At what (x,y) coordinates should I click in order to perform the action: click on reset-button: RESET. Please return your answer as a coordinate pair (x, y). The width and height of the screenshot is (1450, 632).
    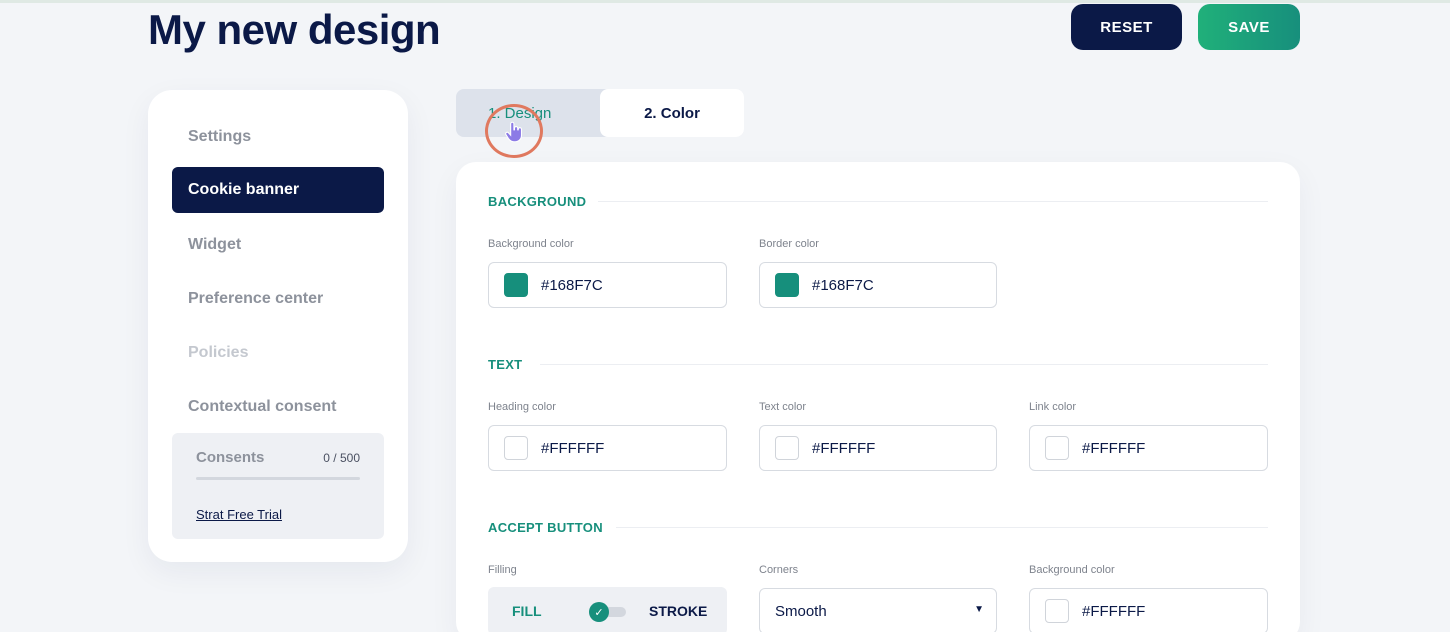
    Looking at the image, I should click on (1126, 27).